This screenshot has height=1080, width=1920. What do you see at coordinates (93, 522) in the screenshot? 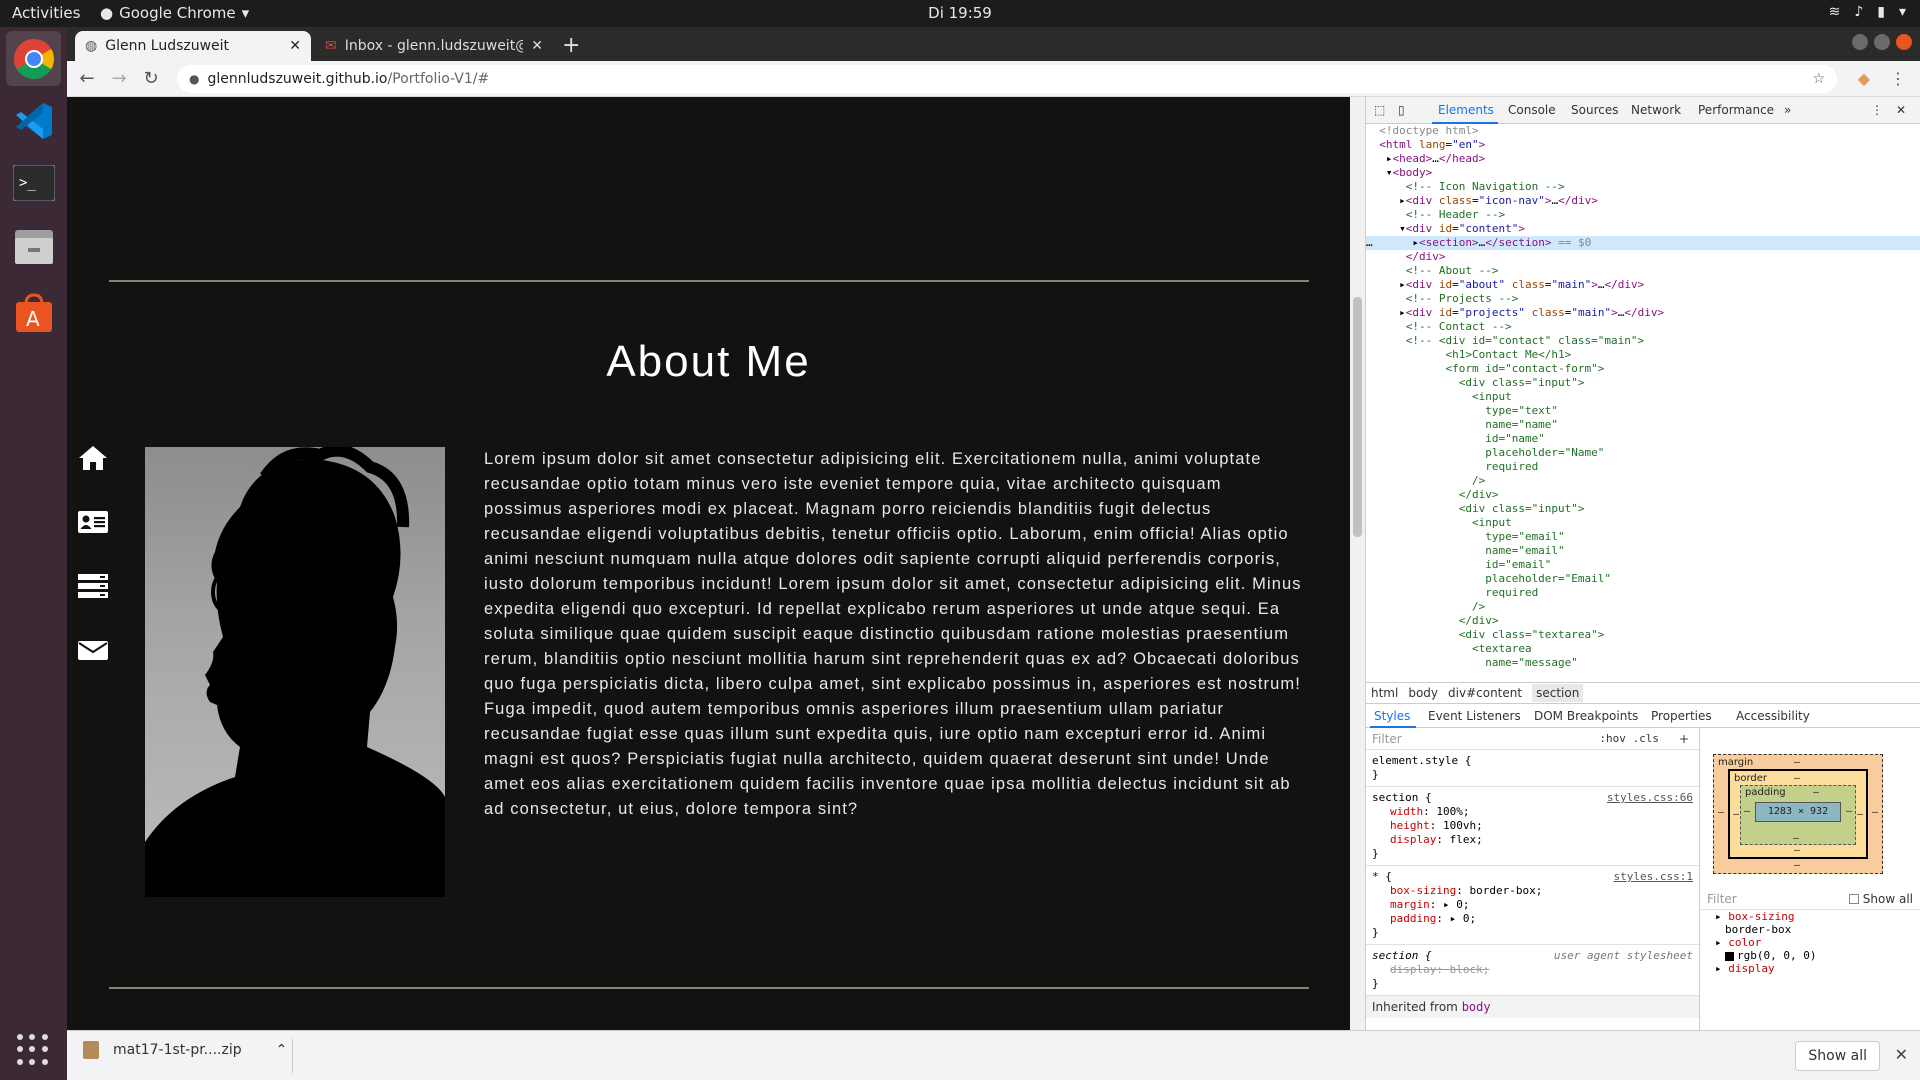
I see `contact-card-icon` at bounding box center [93, 522].